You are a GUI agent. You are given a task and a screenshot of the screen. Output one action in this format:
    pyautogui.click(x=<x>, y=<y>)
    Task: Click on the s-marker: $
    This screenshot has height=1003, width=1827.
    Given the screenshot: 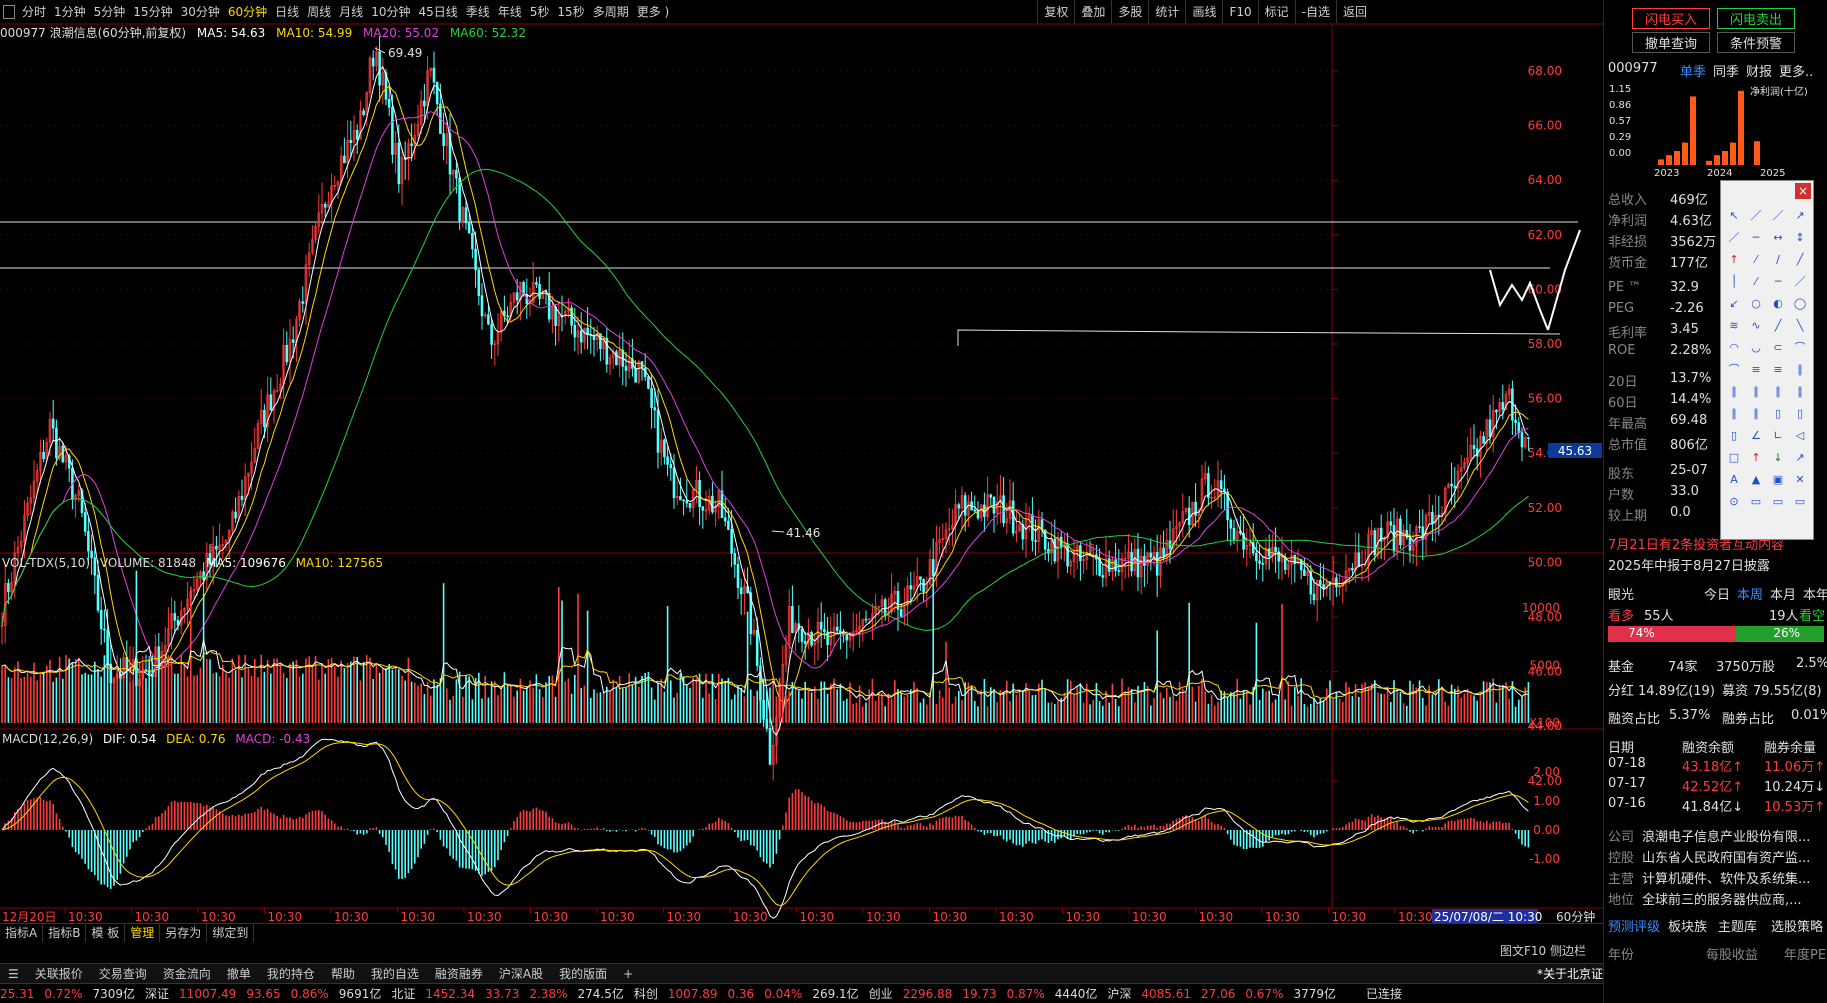 What is the action you would take?
    pyautogui.click(x=211, y=547)
    